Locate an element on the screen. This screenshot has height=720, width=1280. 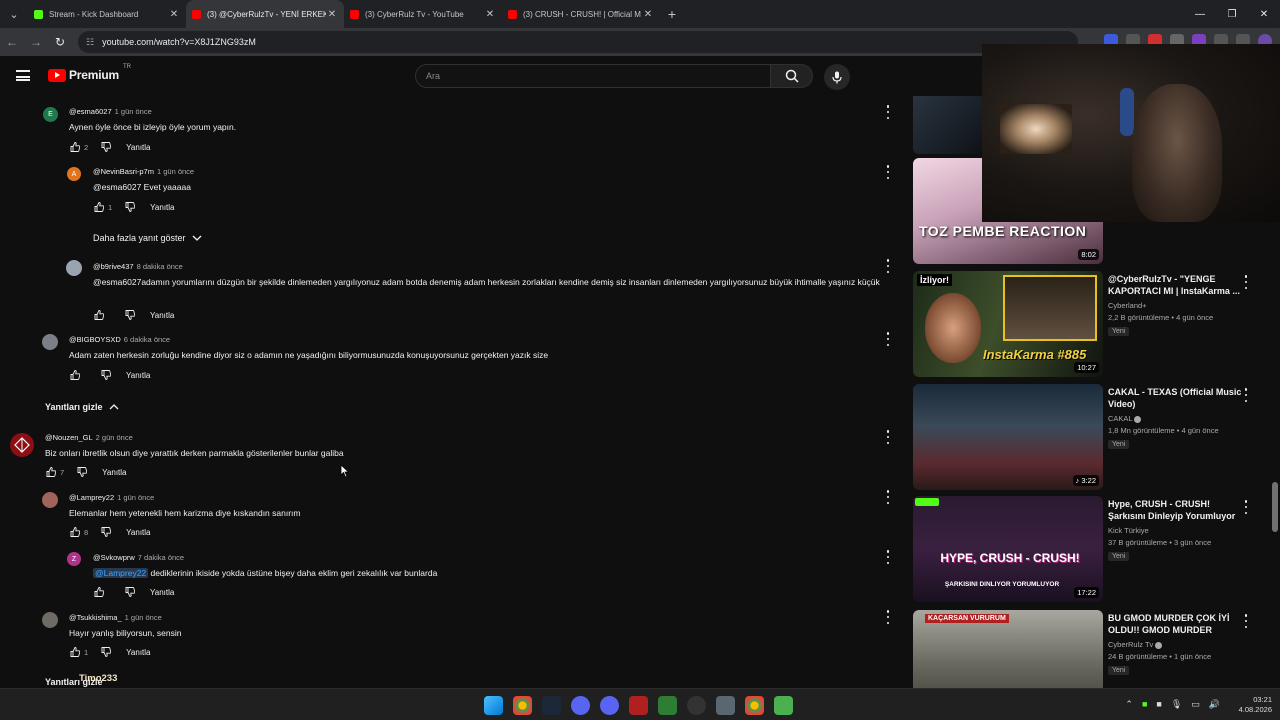
video-thumbnail: ♪ 3:22 is located at coordinates (1008, 437).